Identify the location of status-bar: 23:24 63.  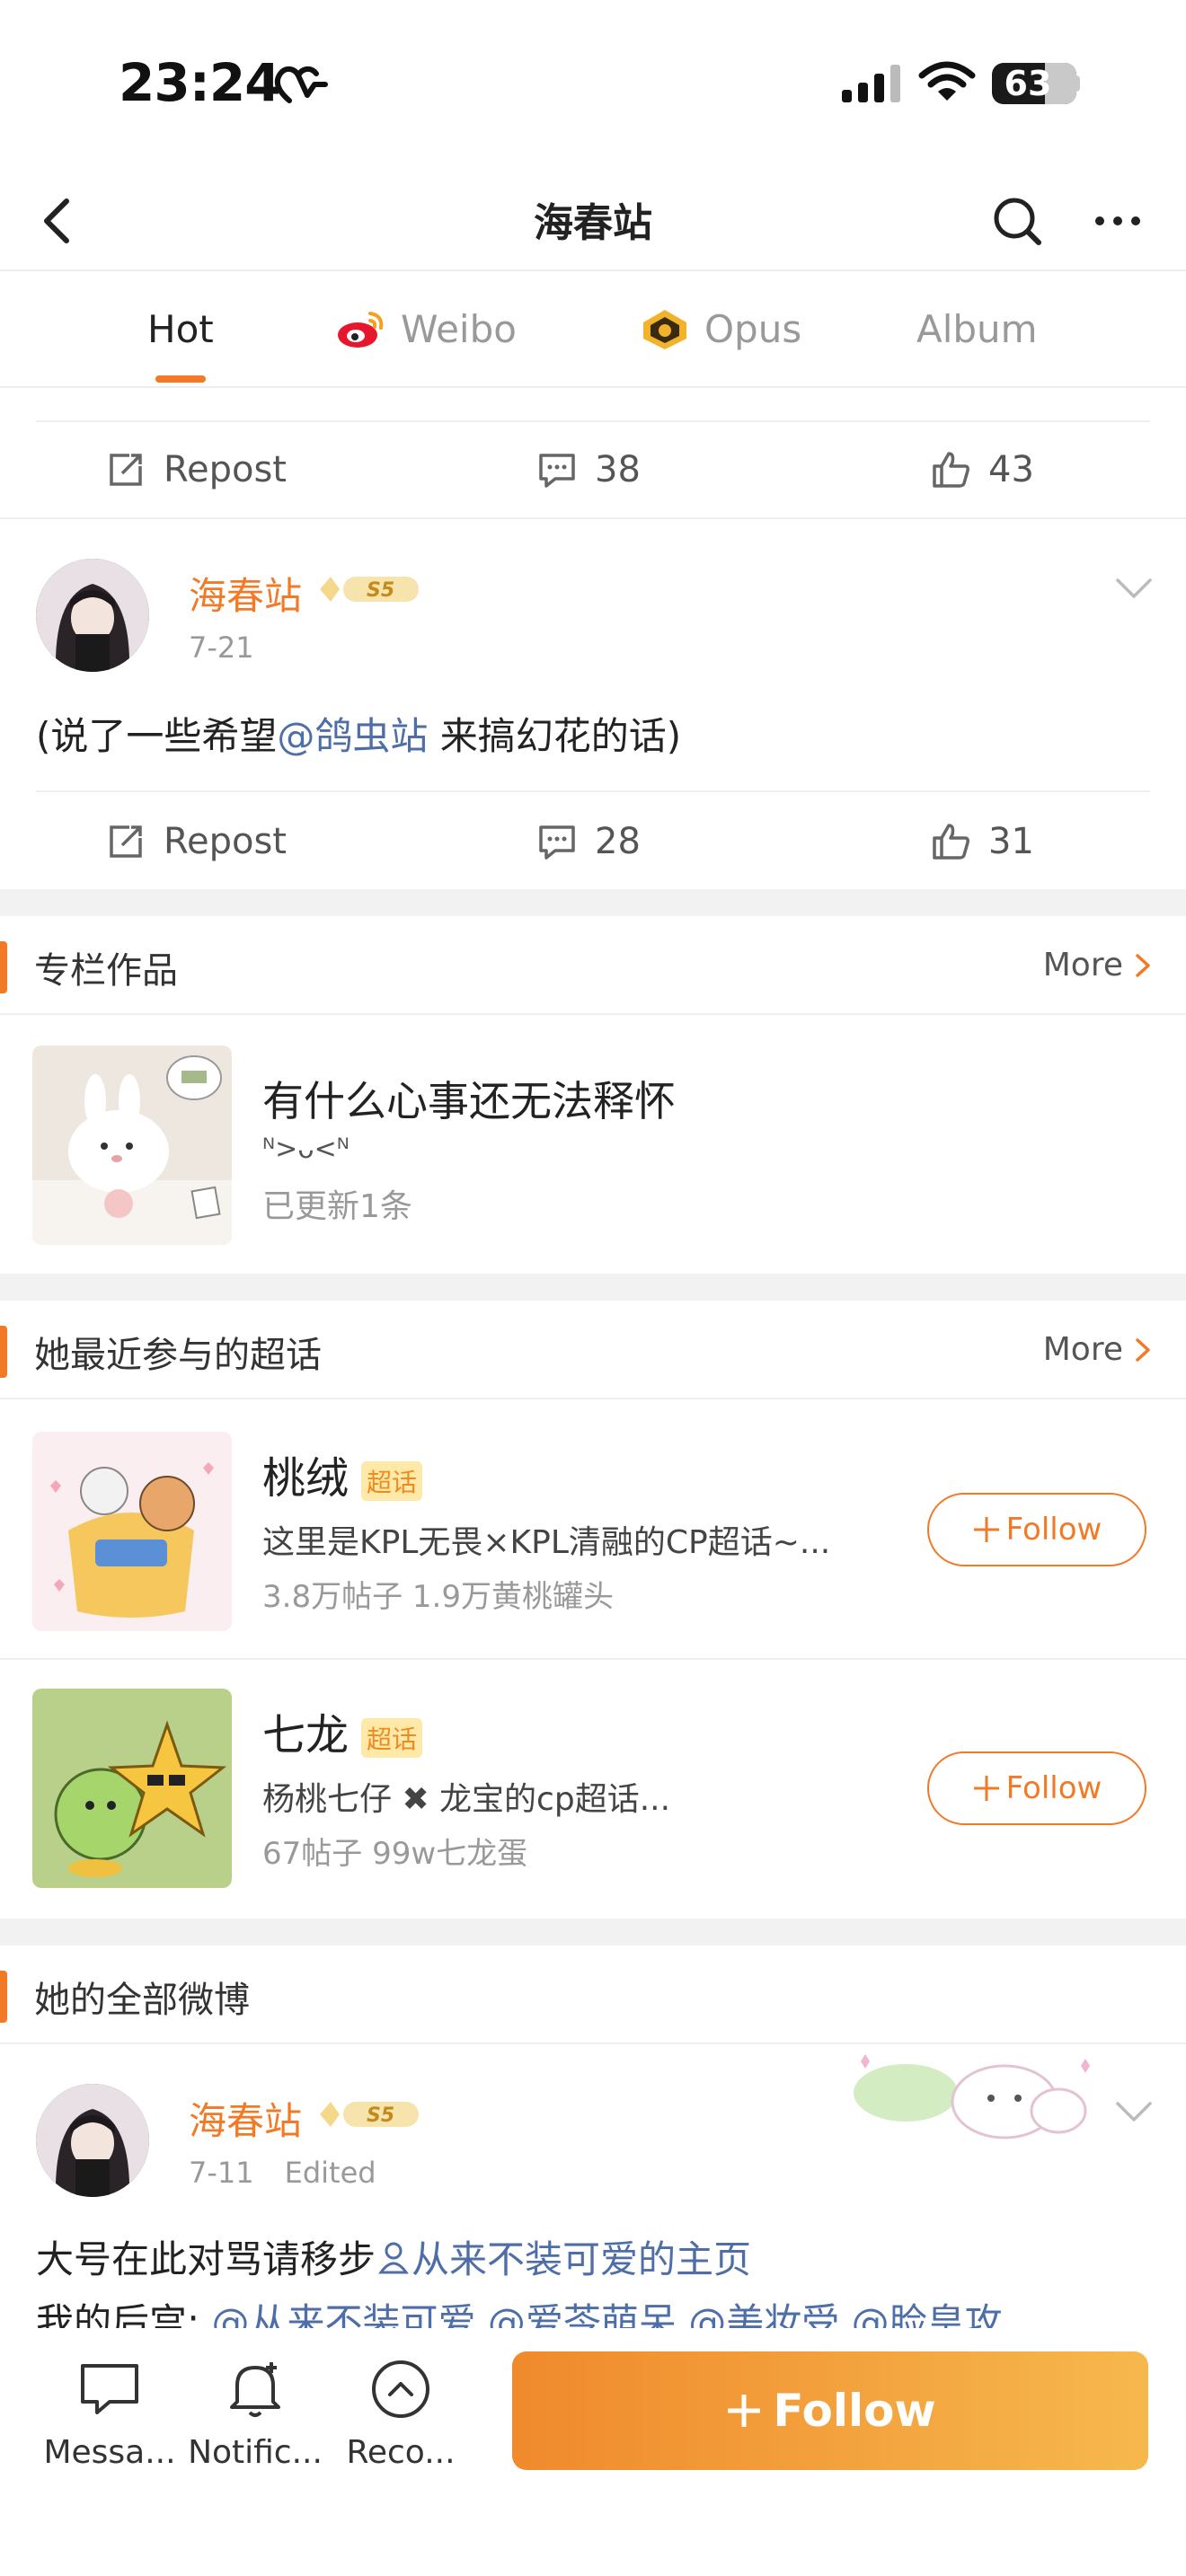
(593, 85).